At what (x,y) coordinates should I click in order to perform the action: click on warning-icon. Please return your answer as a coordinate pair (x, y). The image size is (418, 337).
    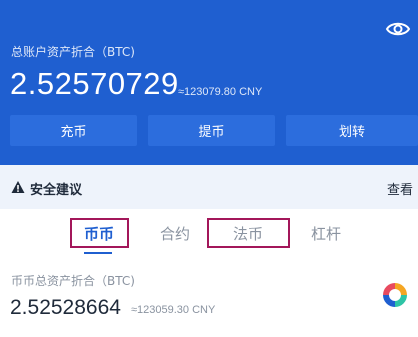
    Looking at the image, I should click on (18, 187).